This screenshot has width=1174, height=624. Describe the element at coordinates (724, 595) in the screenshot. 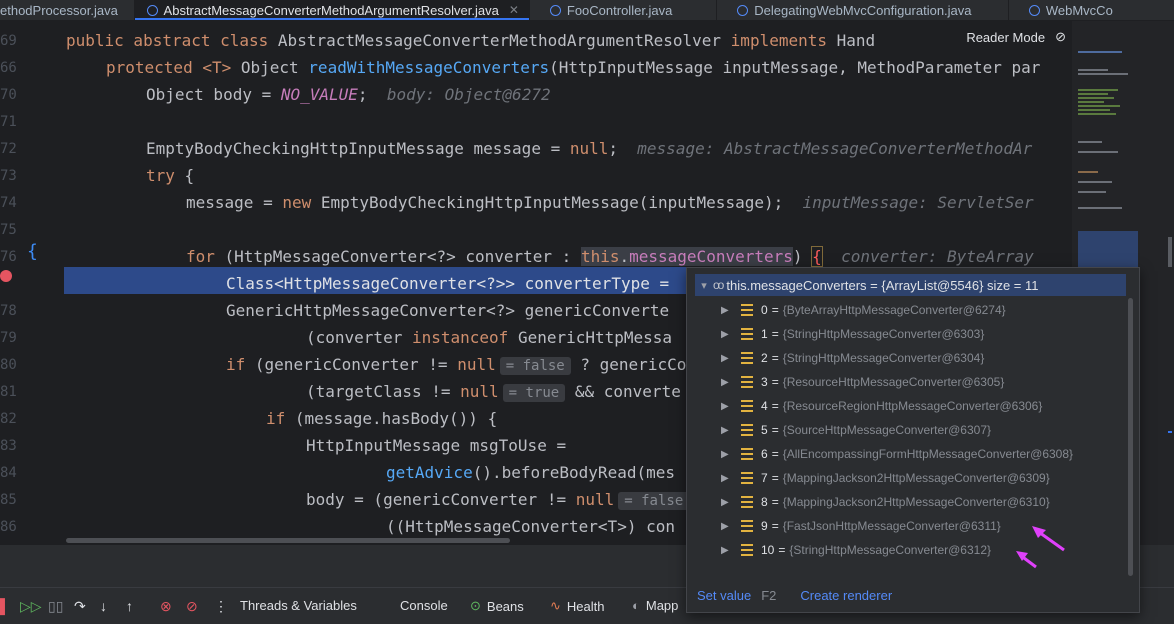

I see `set-value-link: Set value` at that location.